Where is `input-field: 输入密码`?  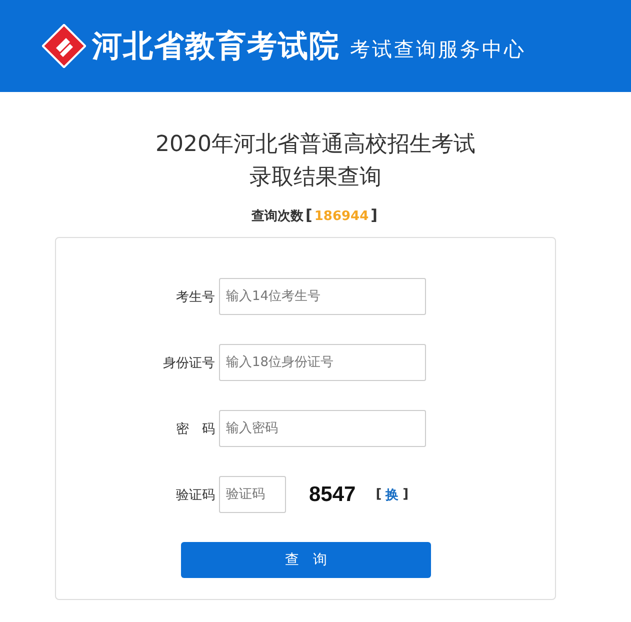 input-field: 输入密码 is located at coordinates (322, 428).